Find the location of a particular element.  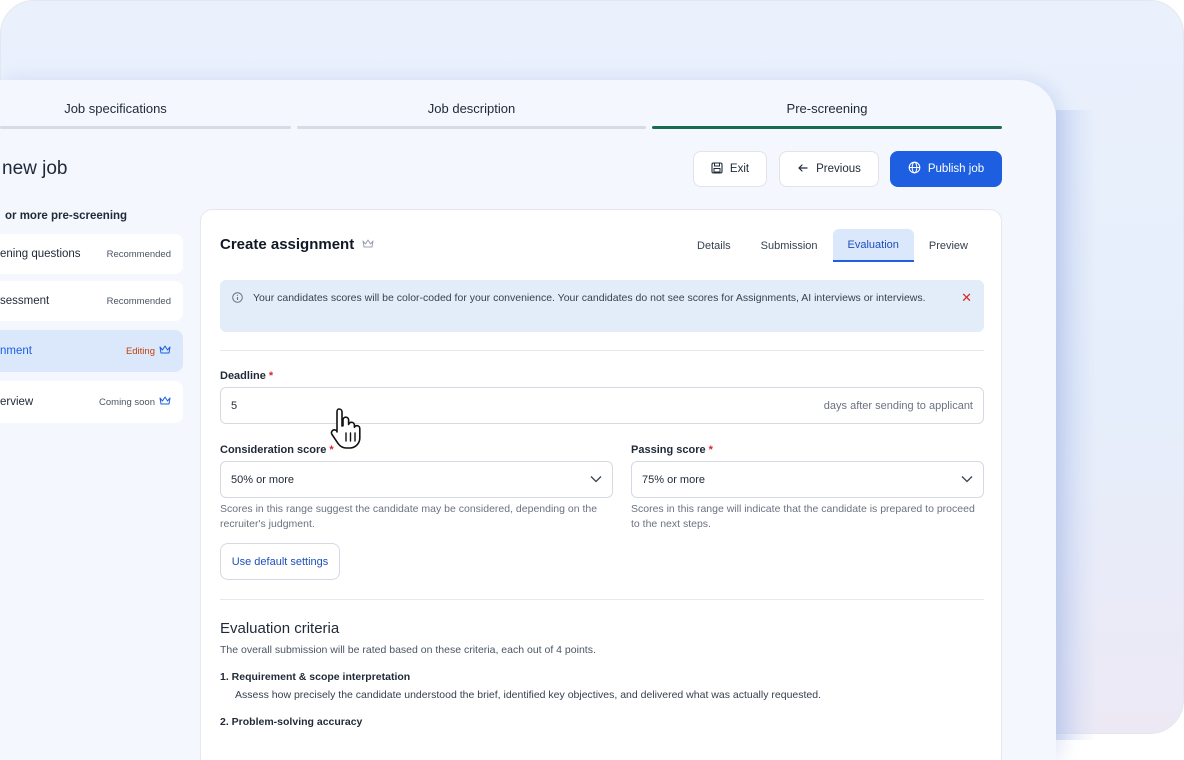

step-job-specifications: Job specifications is located at coordinates (145, 106).